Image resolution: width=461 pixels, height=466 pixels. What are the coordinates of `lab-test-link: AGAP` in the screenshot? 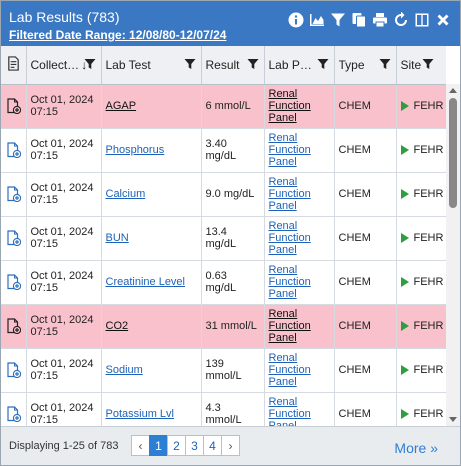 It's located at (121, 106).